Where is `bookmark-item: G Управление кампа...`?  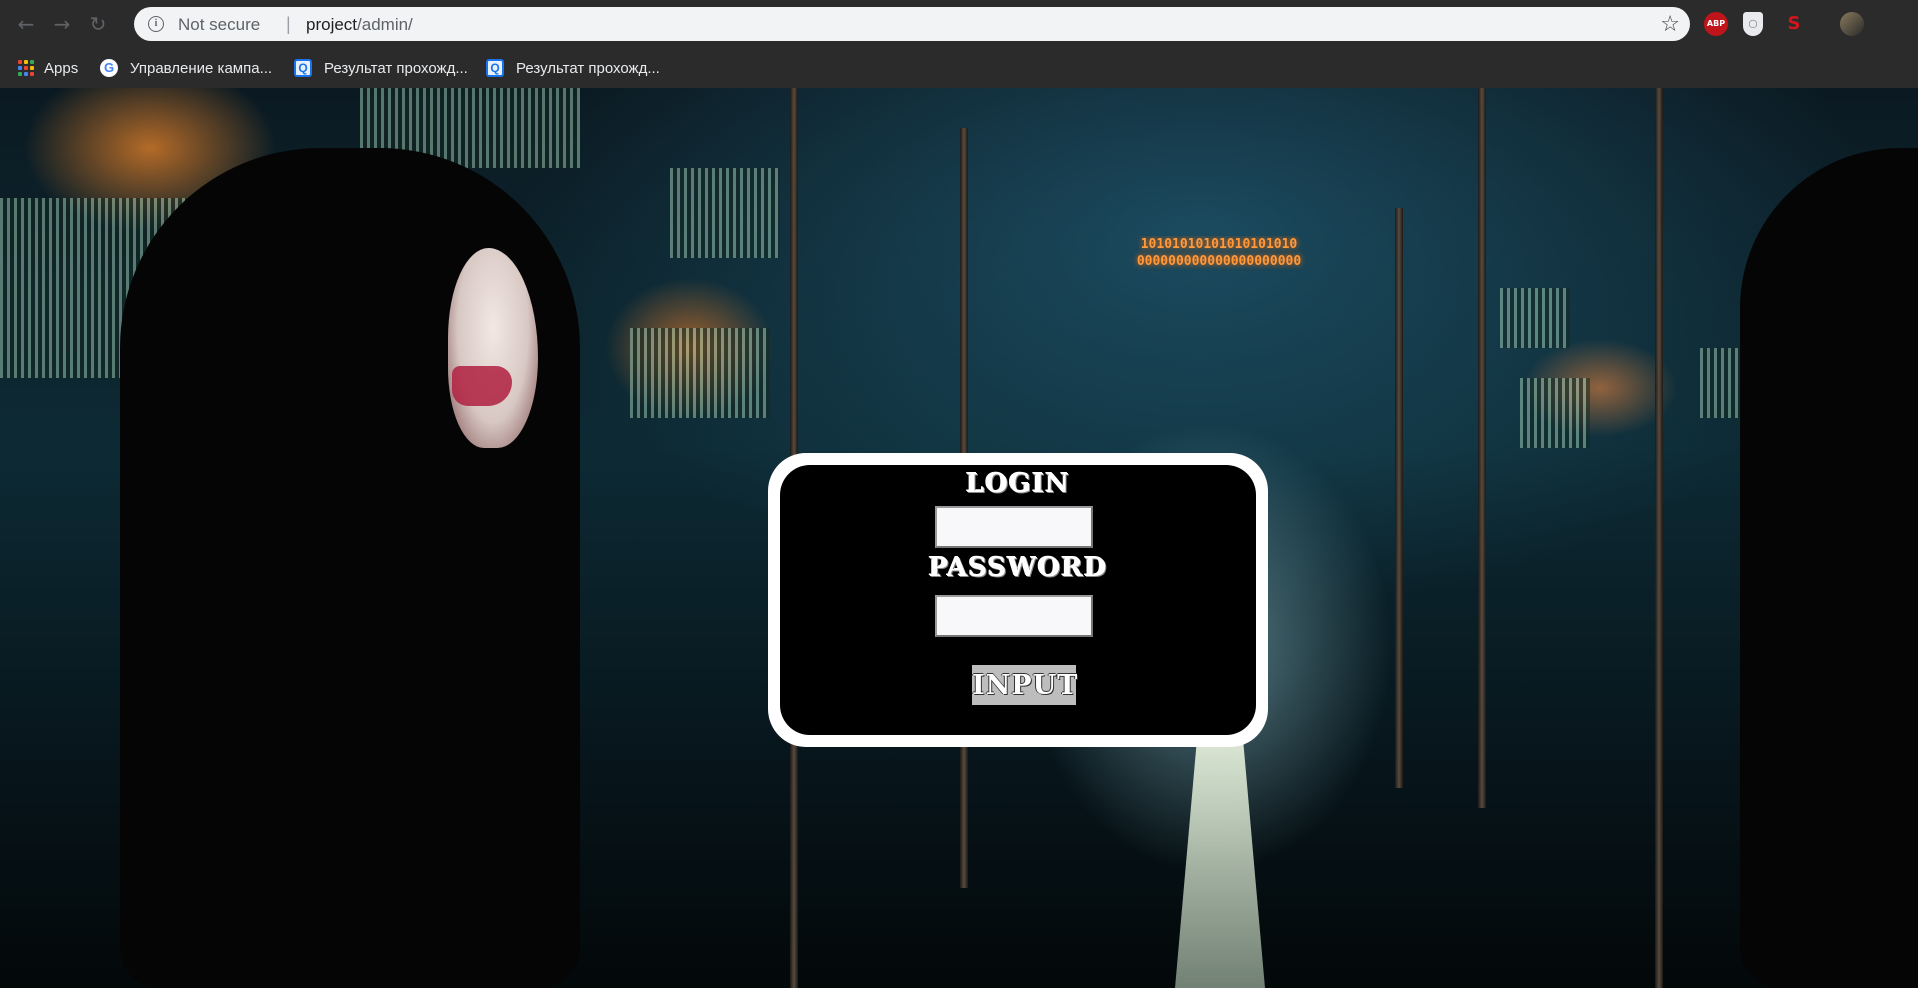 bookmark-item: G Управление кампа... is located at coordinates (186, 68).